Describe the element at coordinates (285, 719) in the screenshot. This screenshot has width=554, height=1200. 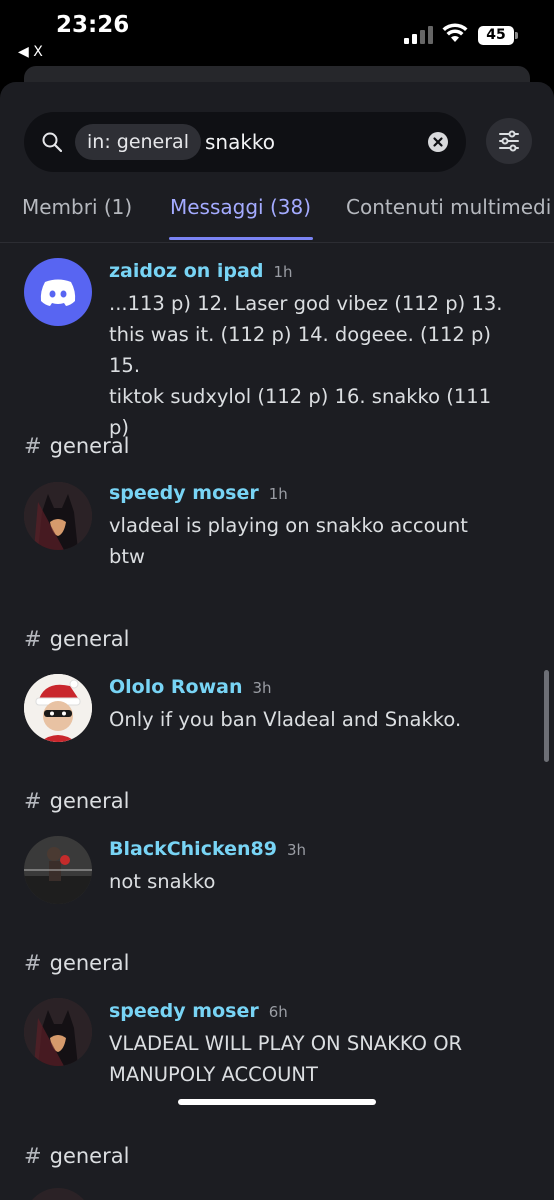
I see `message-content: Only if you ban Vladeal and Snakko.` at that location.